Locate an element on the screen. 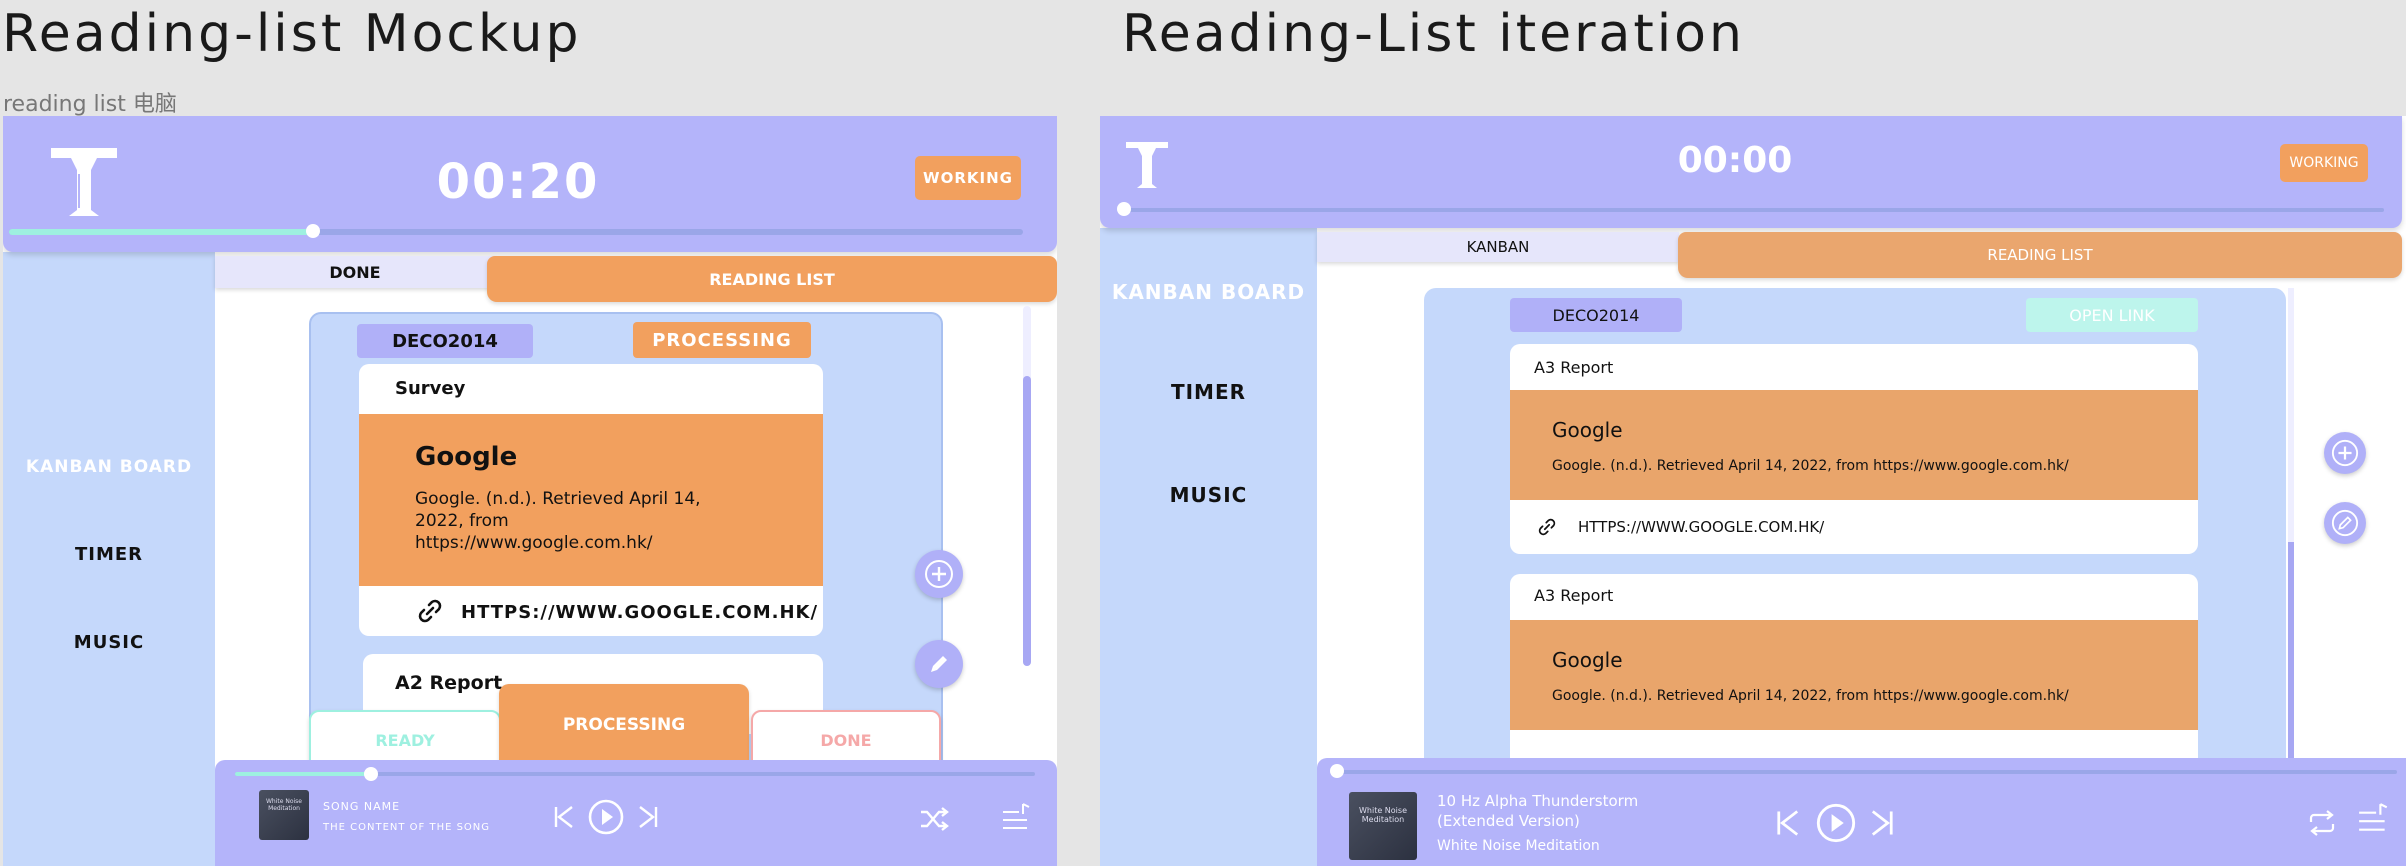 This screenshot has height=866, width=2406. tab-done: DONE is located at coordinates (355, 272).